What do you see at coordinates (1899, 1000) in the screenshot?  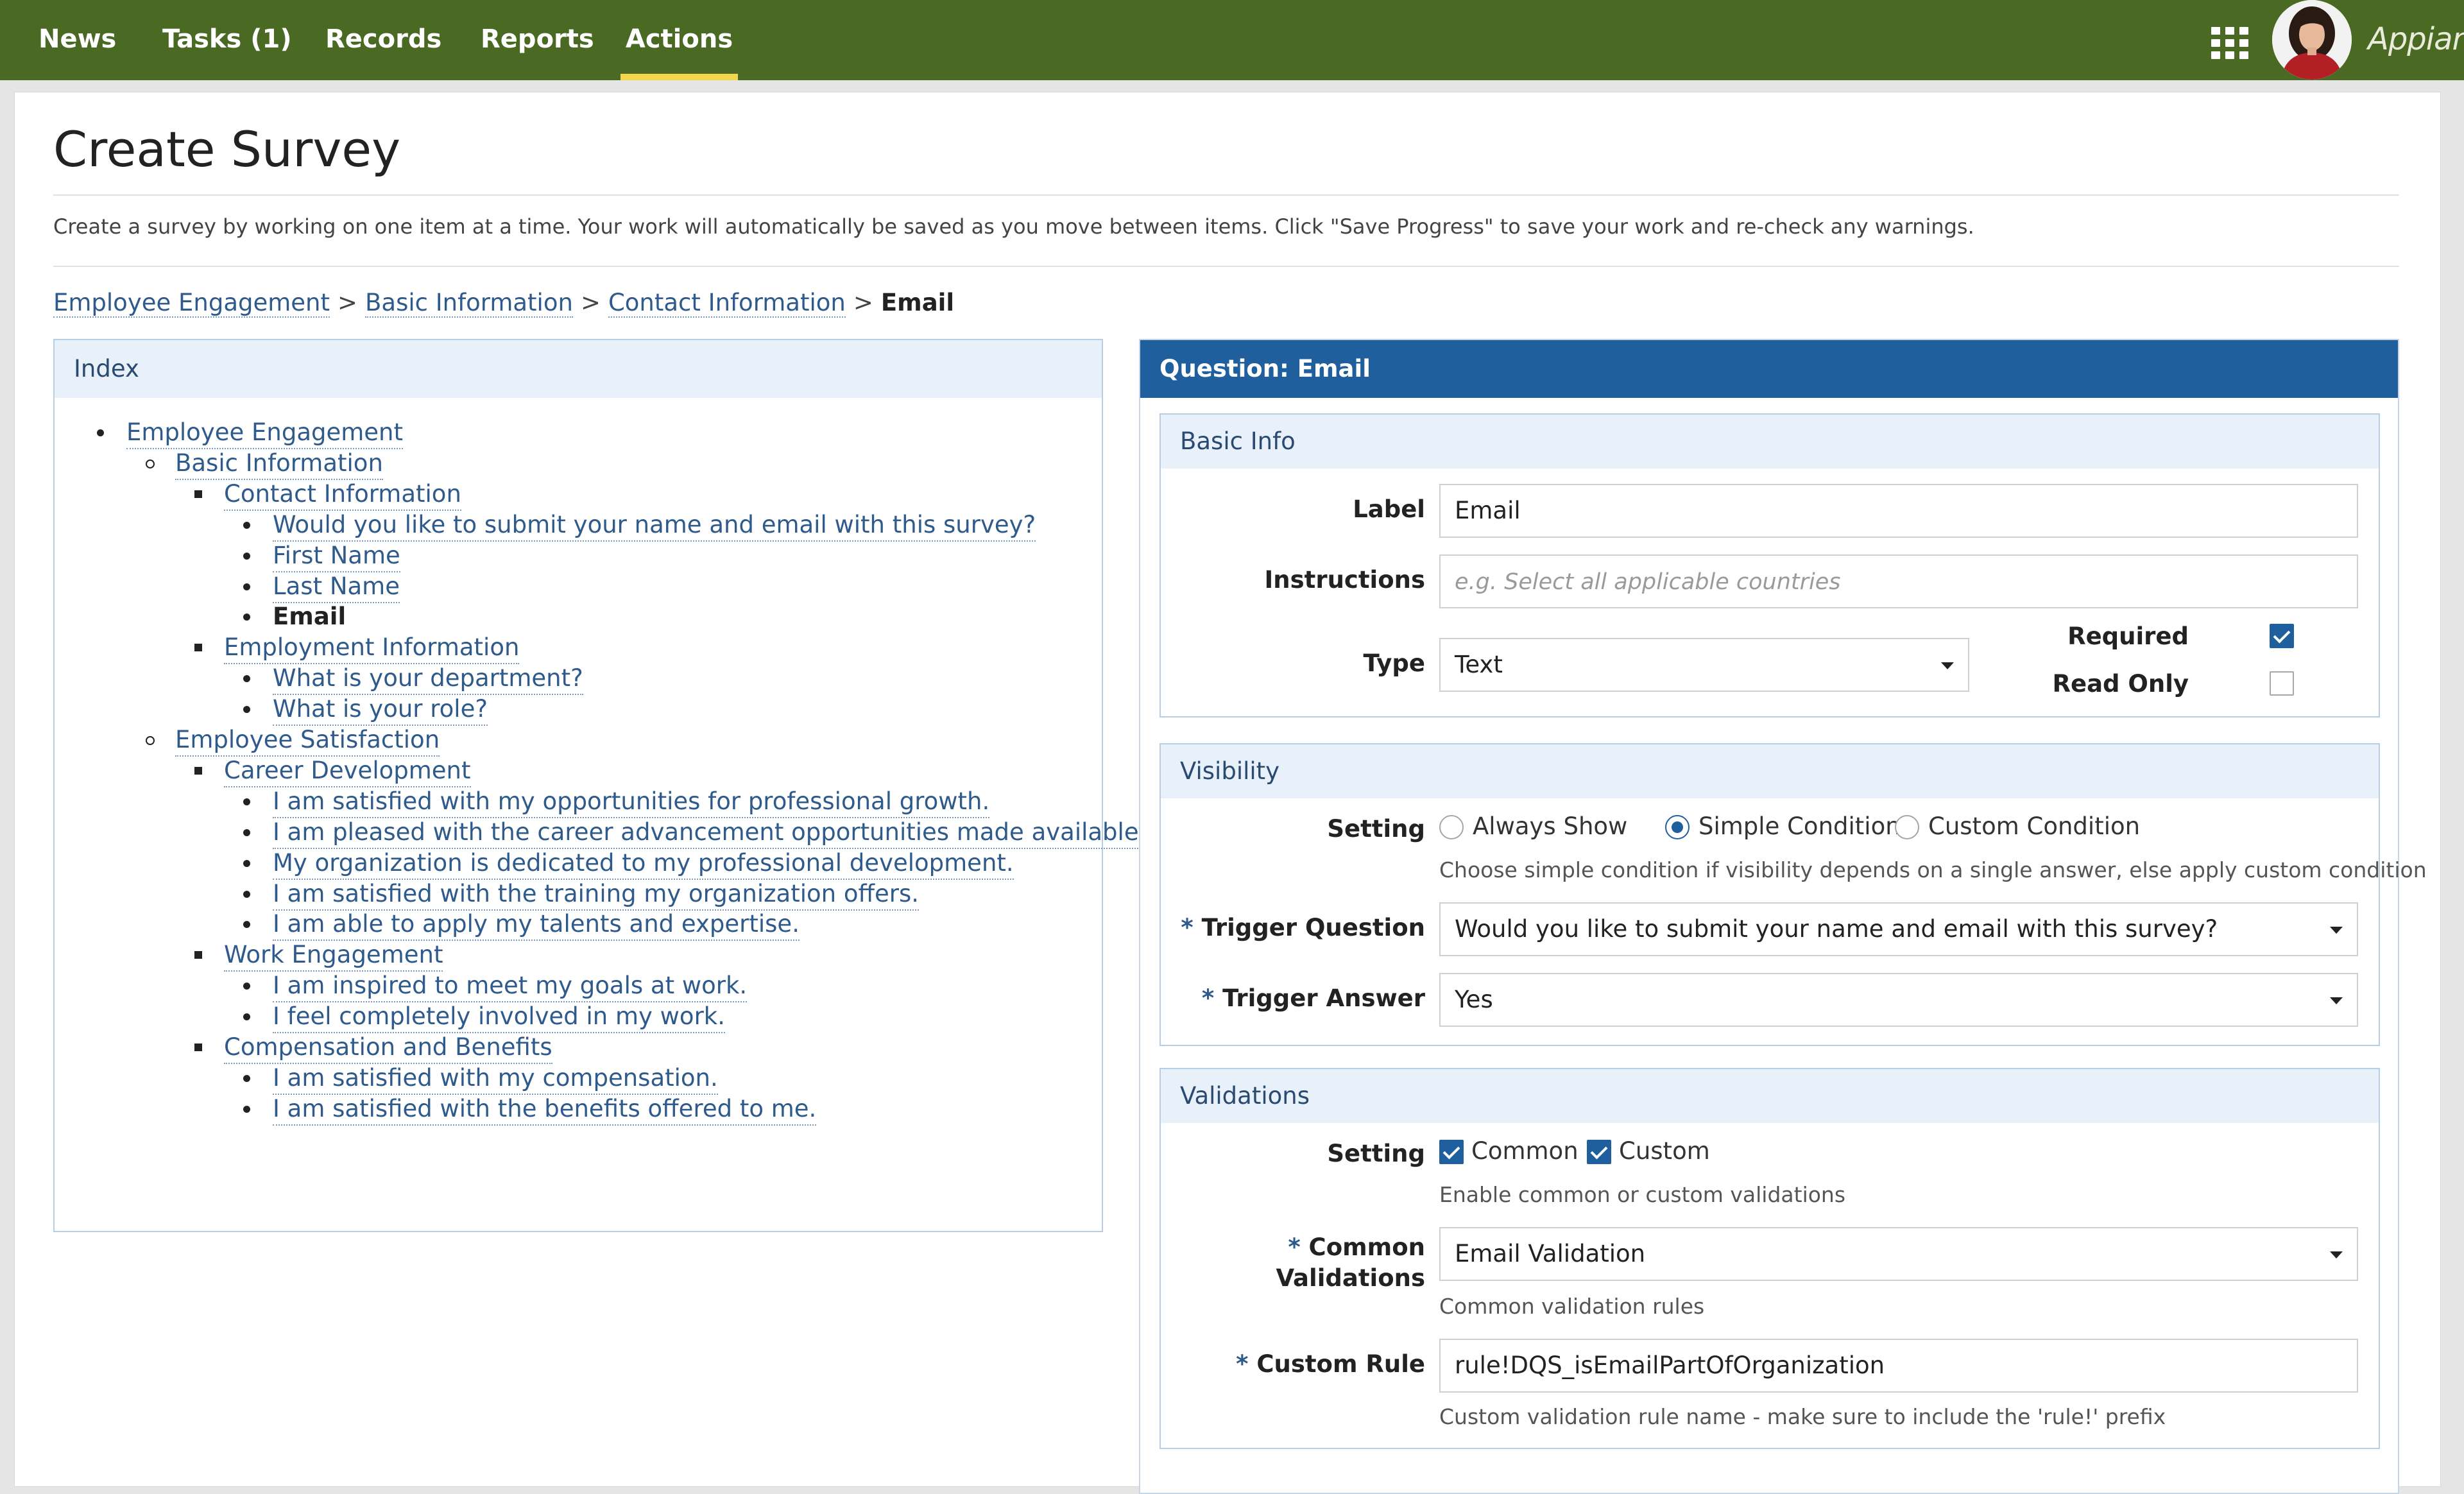 I see `trigger-answer-select: Yes` at bounding box center [1899, 1000].